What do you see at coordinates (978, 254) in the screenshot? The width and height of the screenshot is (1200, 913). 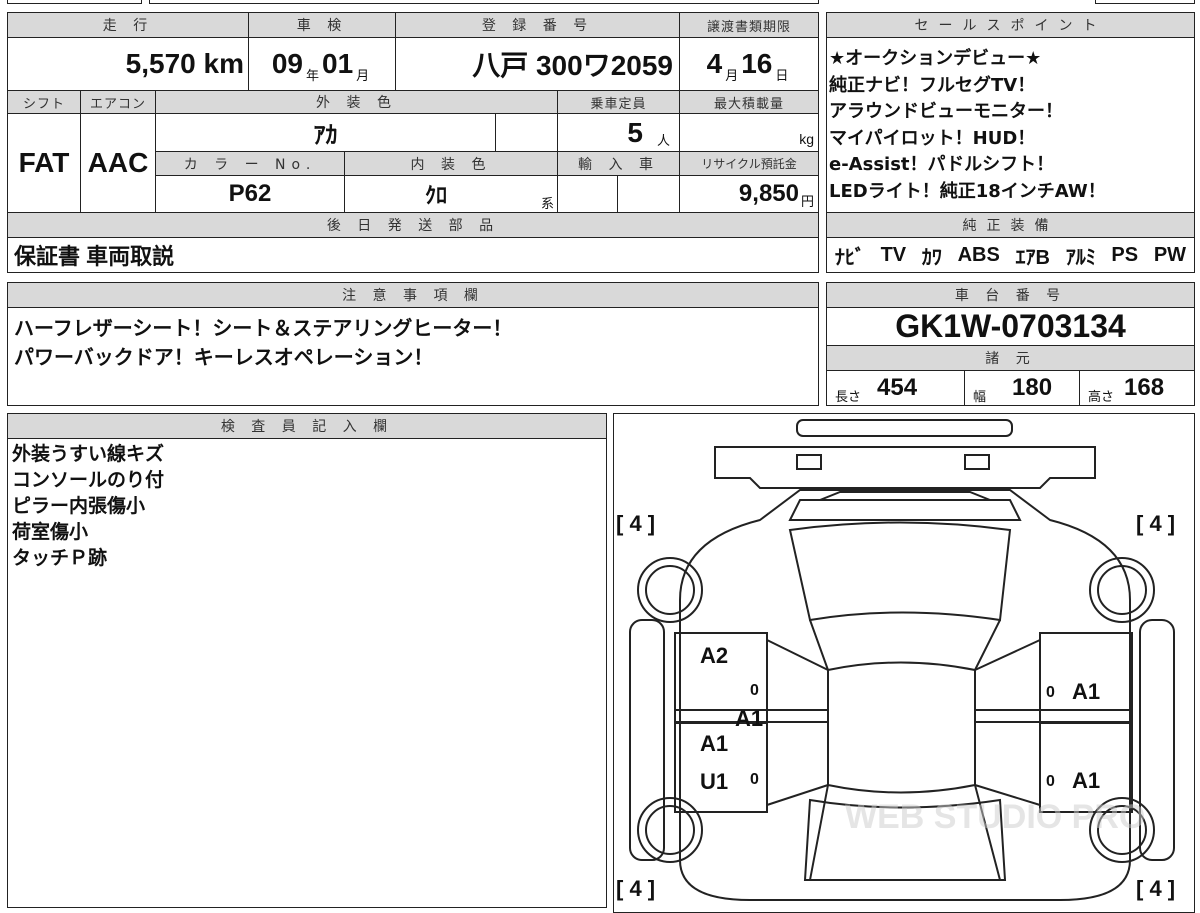 I see `equipment-item: ABS` at bounding box center [978, 254].